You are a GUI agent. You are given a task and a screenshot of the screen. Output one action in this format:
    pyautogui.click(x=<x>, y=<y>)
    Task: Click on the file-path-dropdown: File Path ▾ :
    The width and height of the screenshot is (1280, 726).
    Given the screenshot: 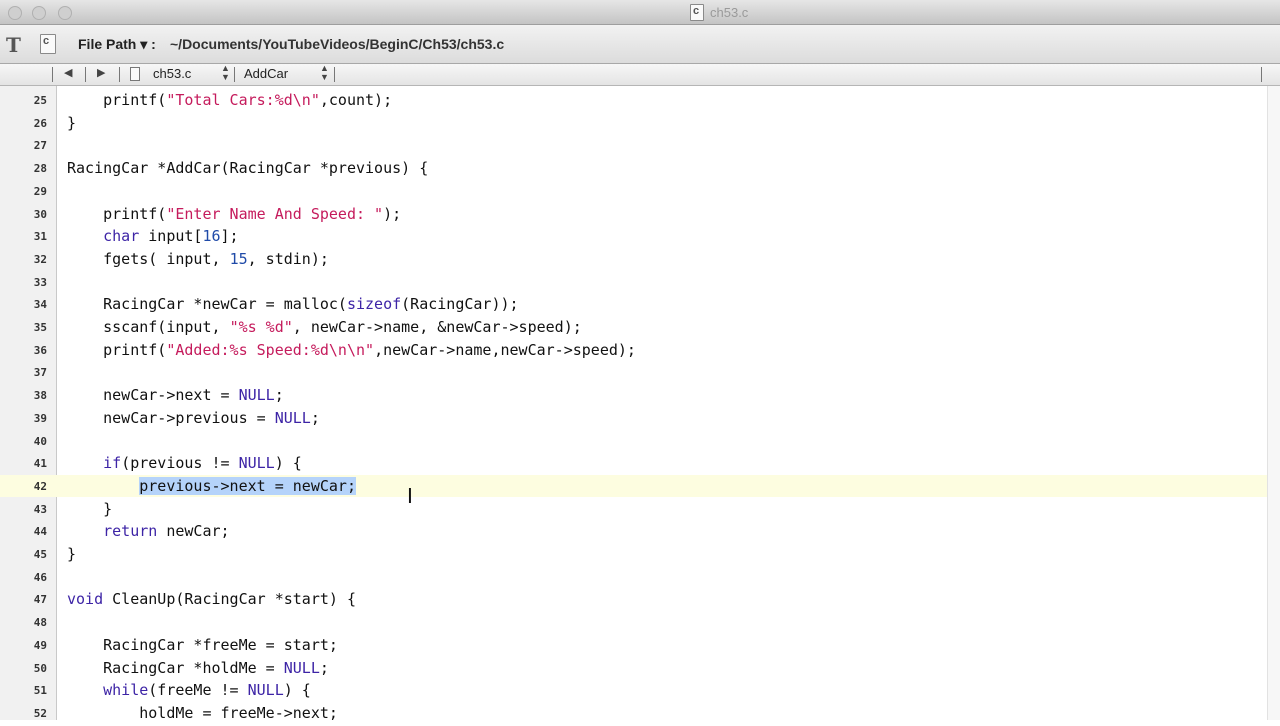 What is the action you would take?
    pyautogui.click(x=117, y=44)
    